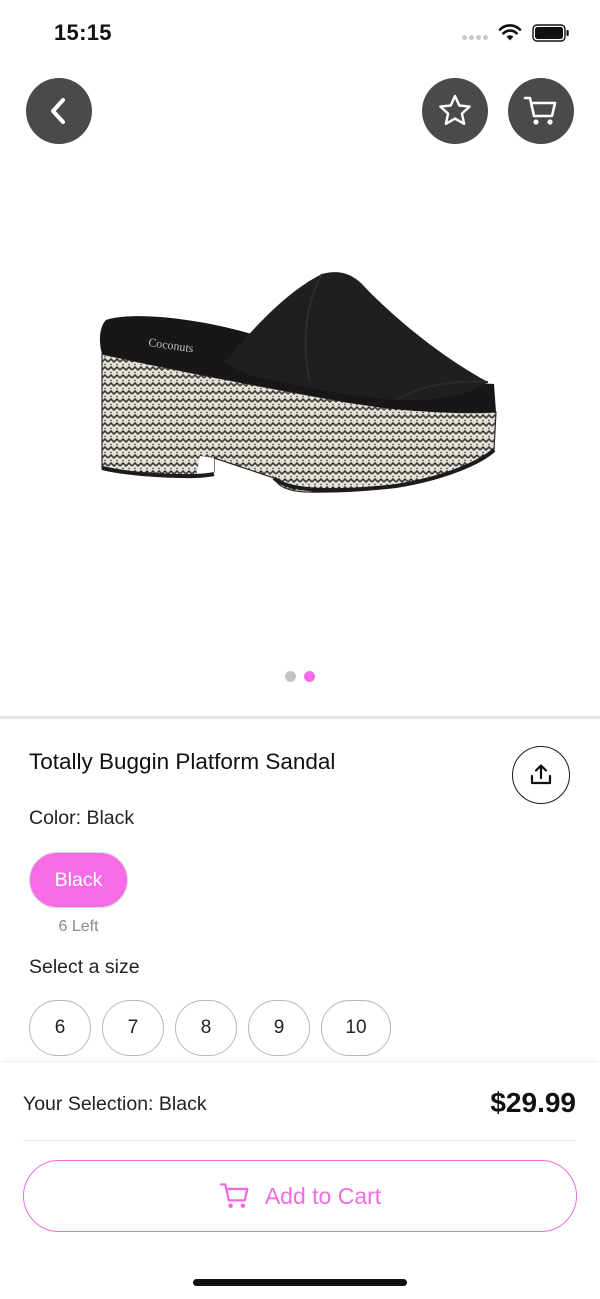 This screenshot has width=600, height=1299. I want to click on product-title: Totally Buggin Platform Sandal, so click(182, 761).